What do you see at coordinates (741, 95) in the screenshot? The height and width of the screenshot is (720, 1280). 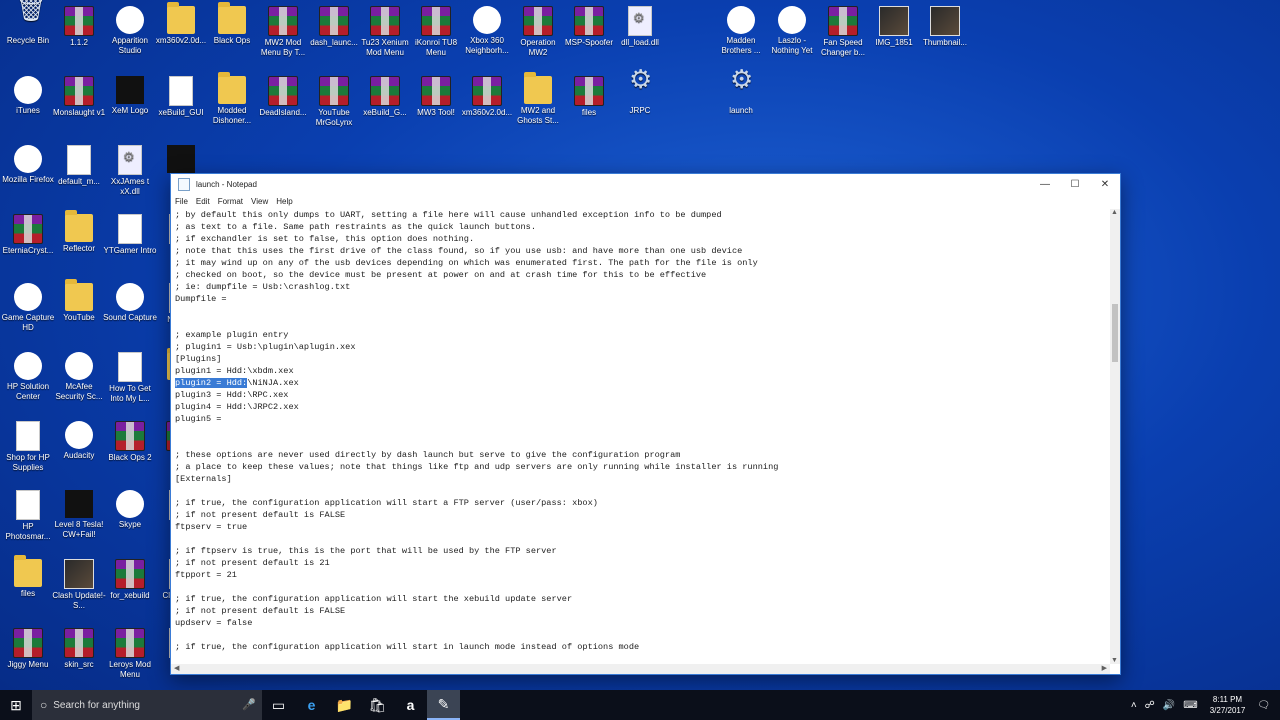 I see `desktop-icon: launch` at bounding box center [741, 95].